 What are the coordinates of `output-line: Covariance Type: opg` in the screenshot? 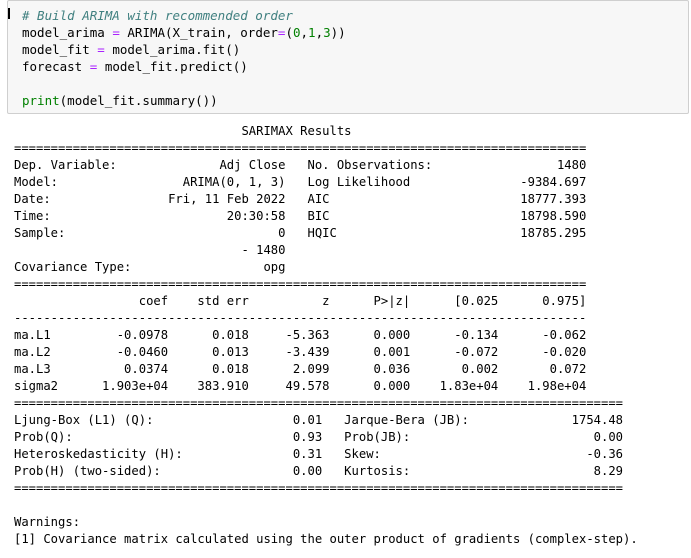 It's located at (300, 267).